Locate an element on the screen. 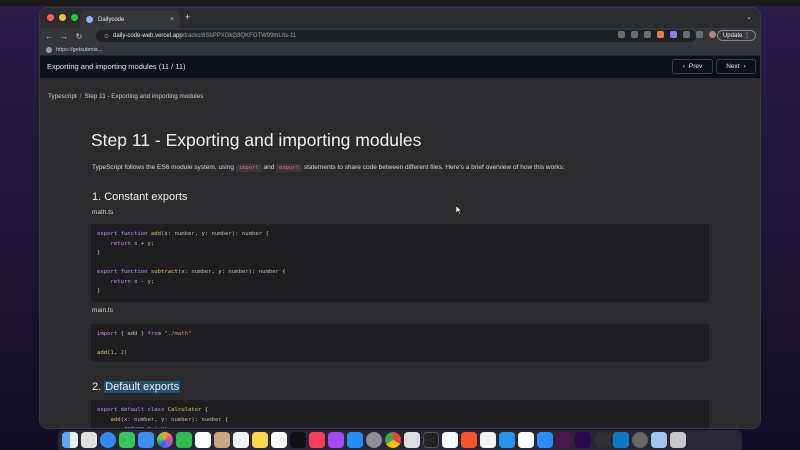  code-line: } is located at coordinates (99, 253).